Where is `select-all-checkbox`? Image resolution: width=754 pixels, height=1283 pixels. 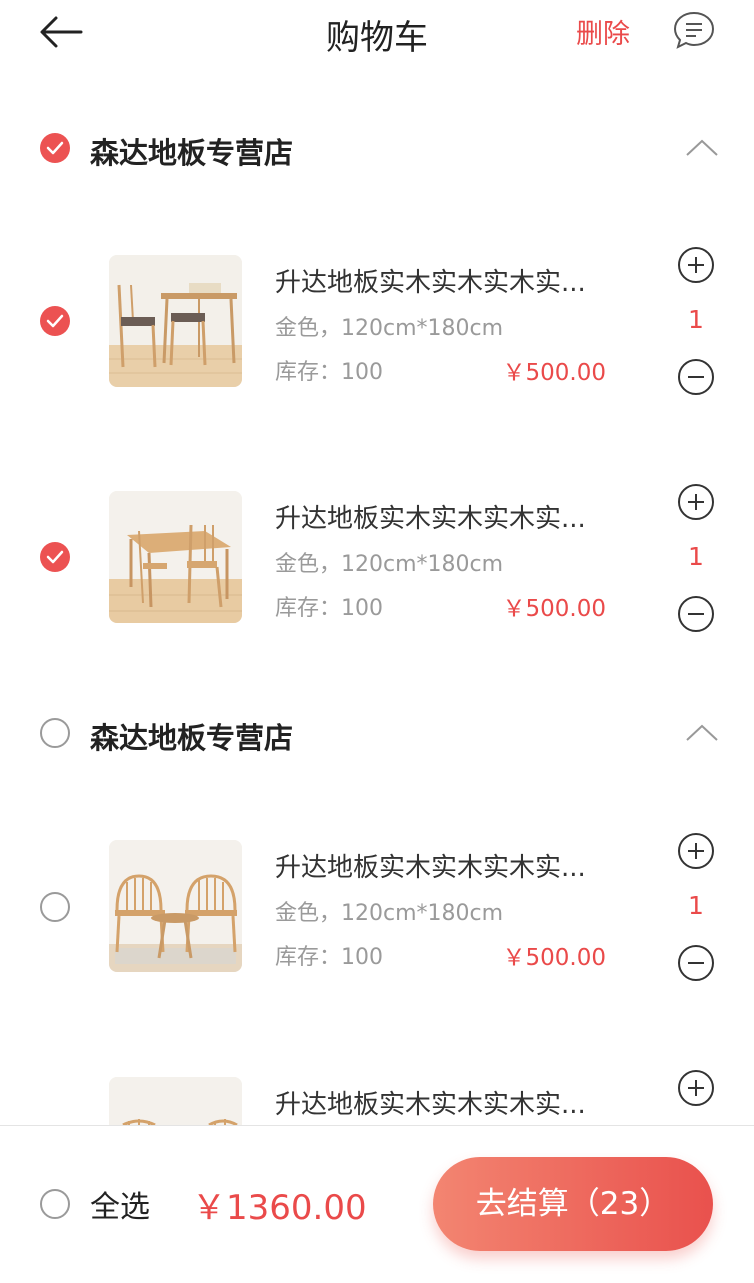 select-all-checkbox is located at coordinates (55, 1204).